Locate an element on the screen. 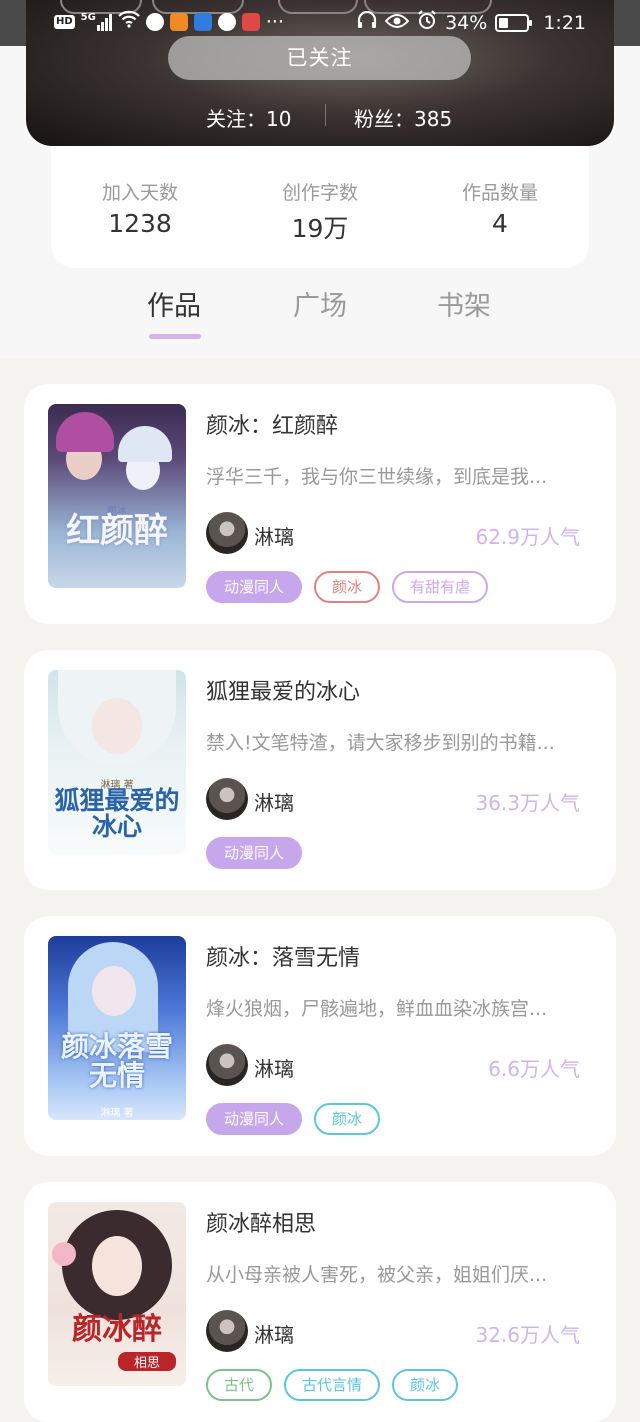 Image resolution: width=640 pixels, height=1422 pixels. following-label: 关注： is located at coordinates (236, 119).